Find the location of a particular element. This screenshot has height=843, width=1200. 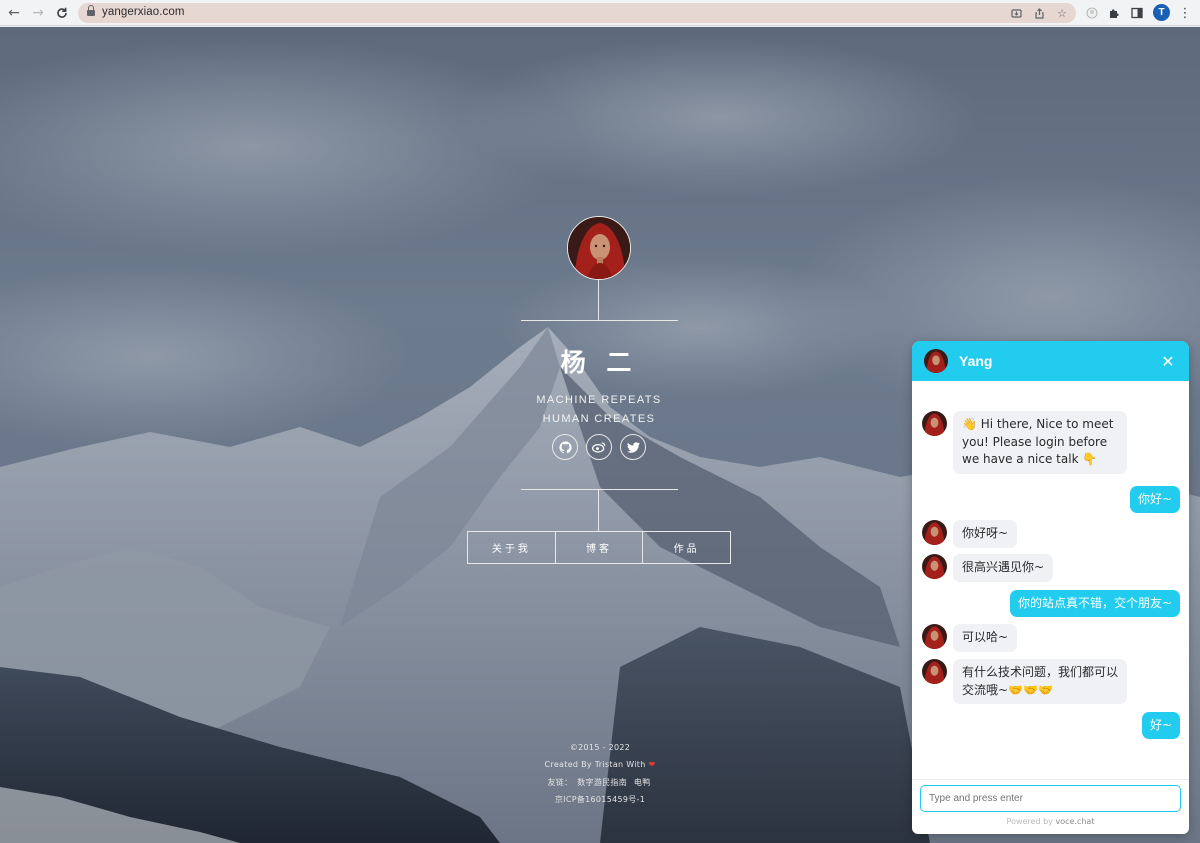

agent-message: 很高兴遇见你~ is located at coordinates (1003, 568).